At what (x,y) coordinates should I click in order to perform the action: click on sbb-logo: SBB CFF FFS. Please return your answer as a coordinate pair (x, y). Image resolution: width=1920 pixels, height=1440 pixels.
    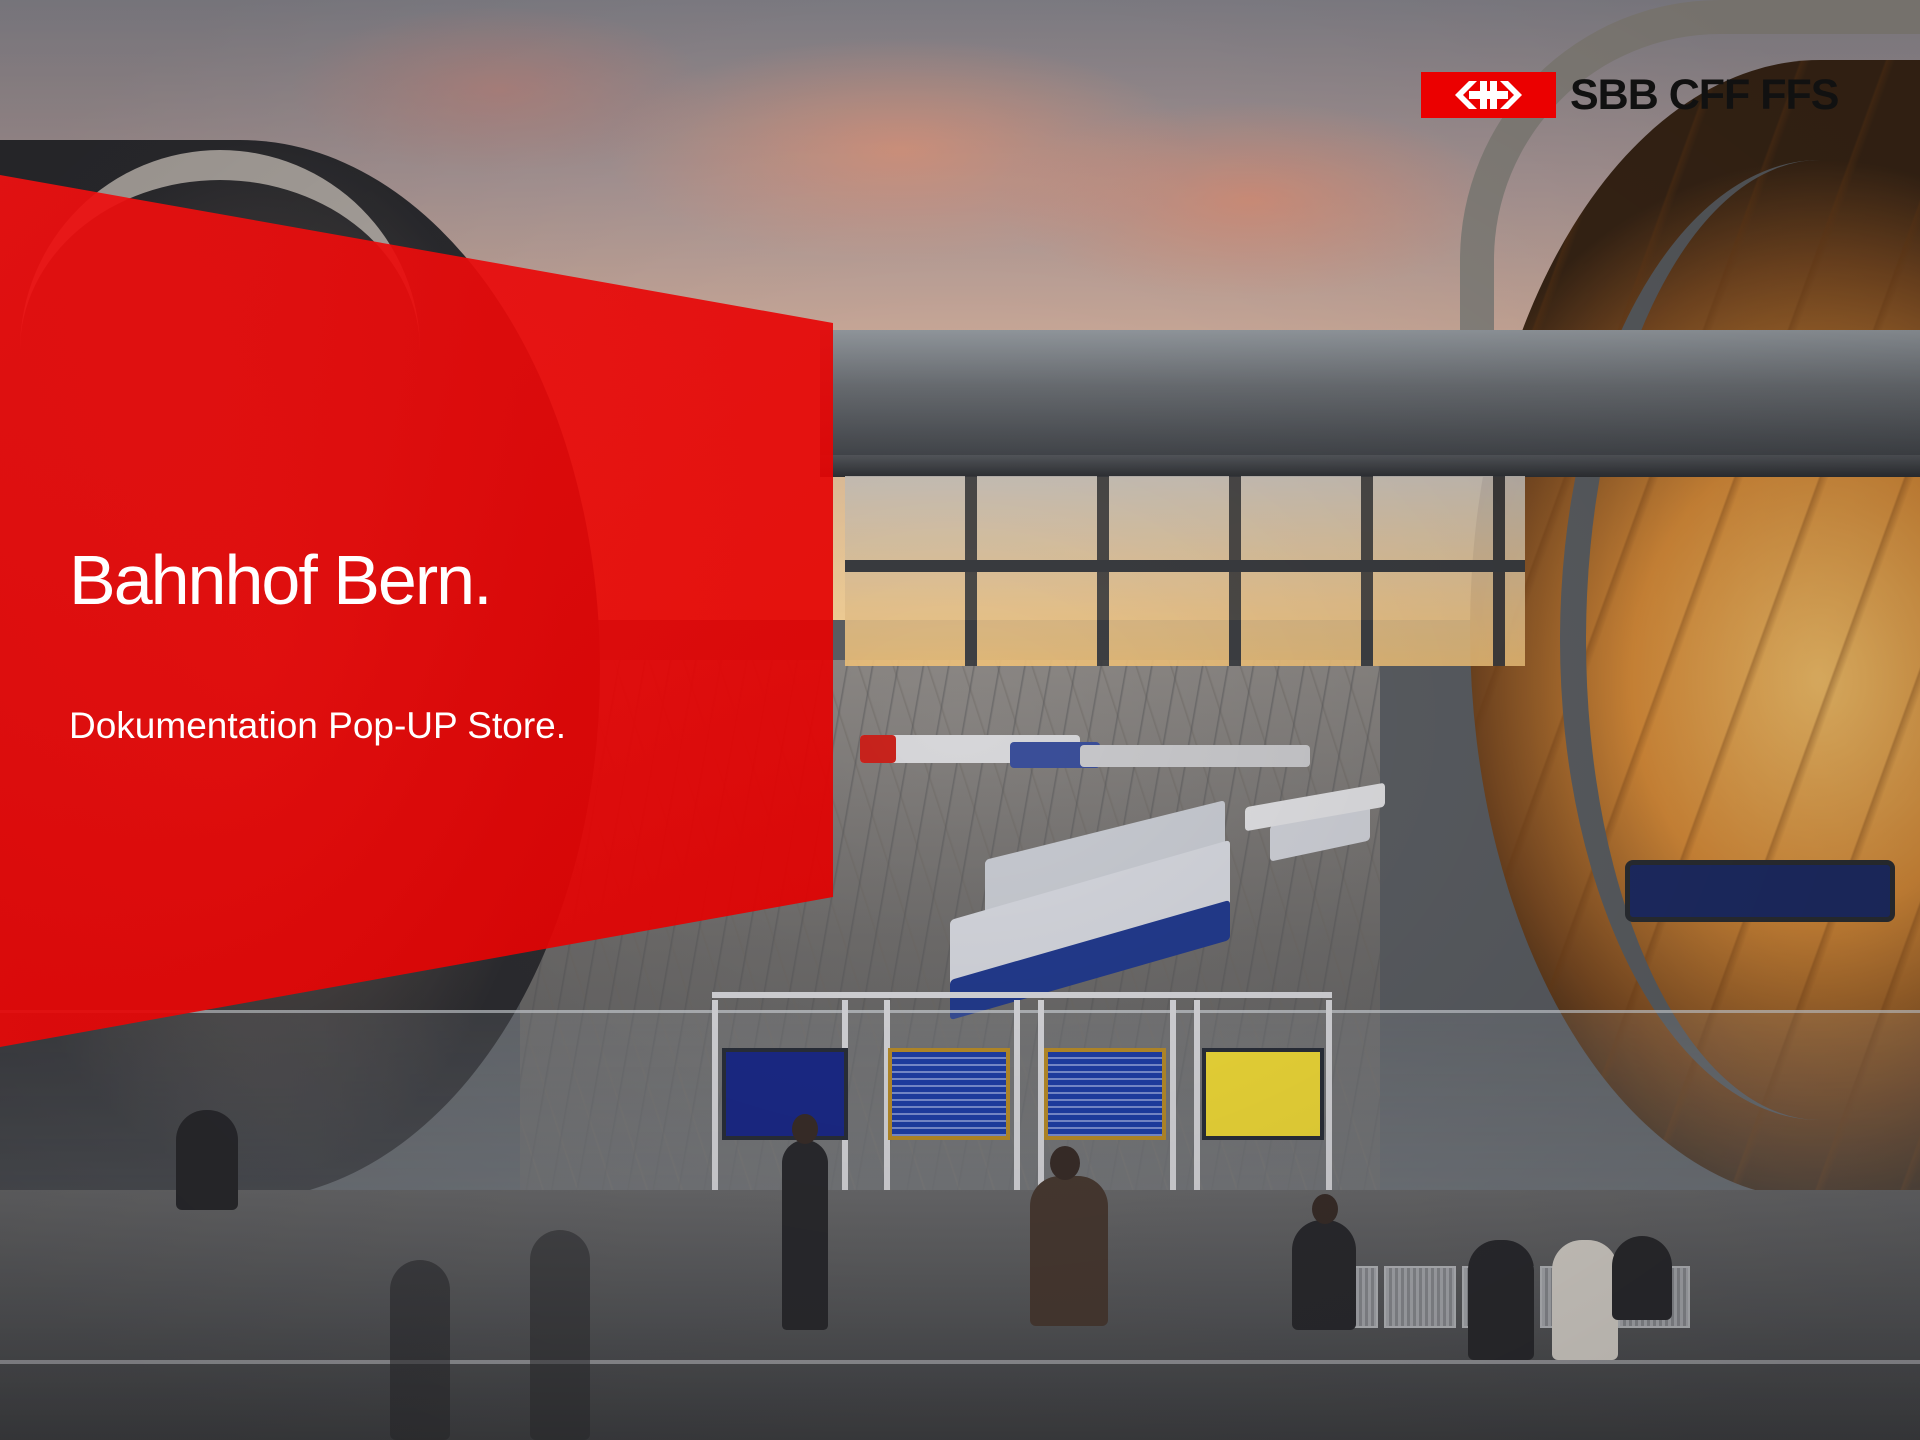
    Looking at the image, I should click on (1630, 94).